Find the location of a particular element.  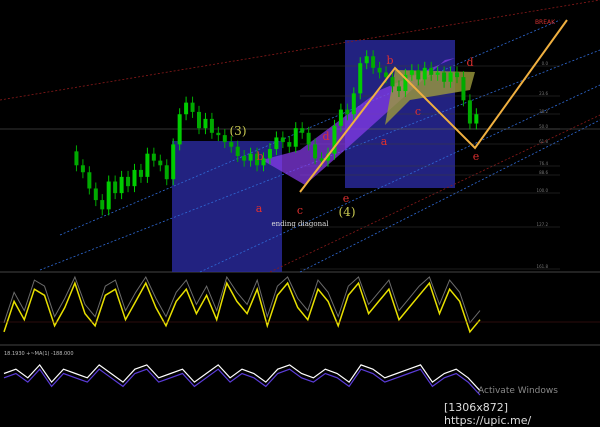

fib-label: 127.2 is located at coordinates (543, 224).